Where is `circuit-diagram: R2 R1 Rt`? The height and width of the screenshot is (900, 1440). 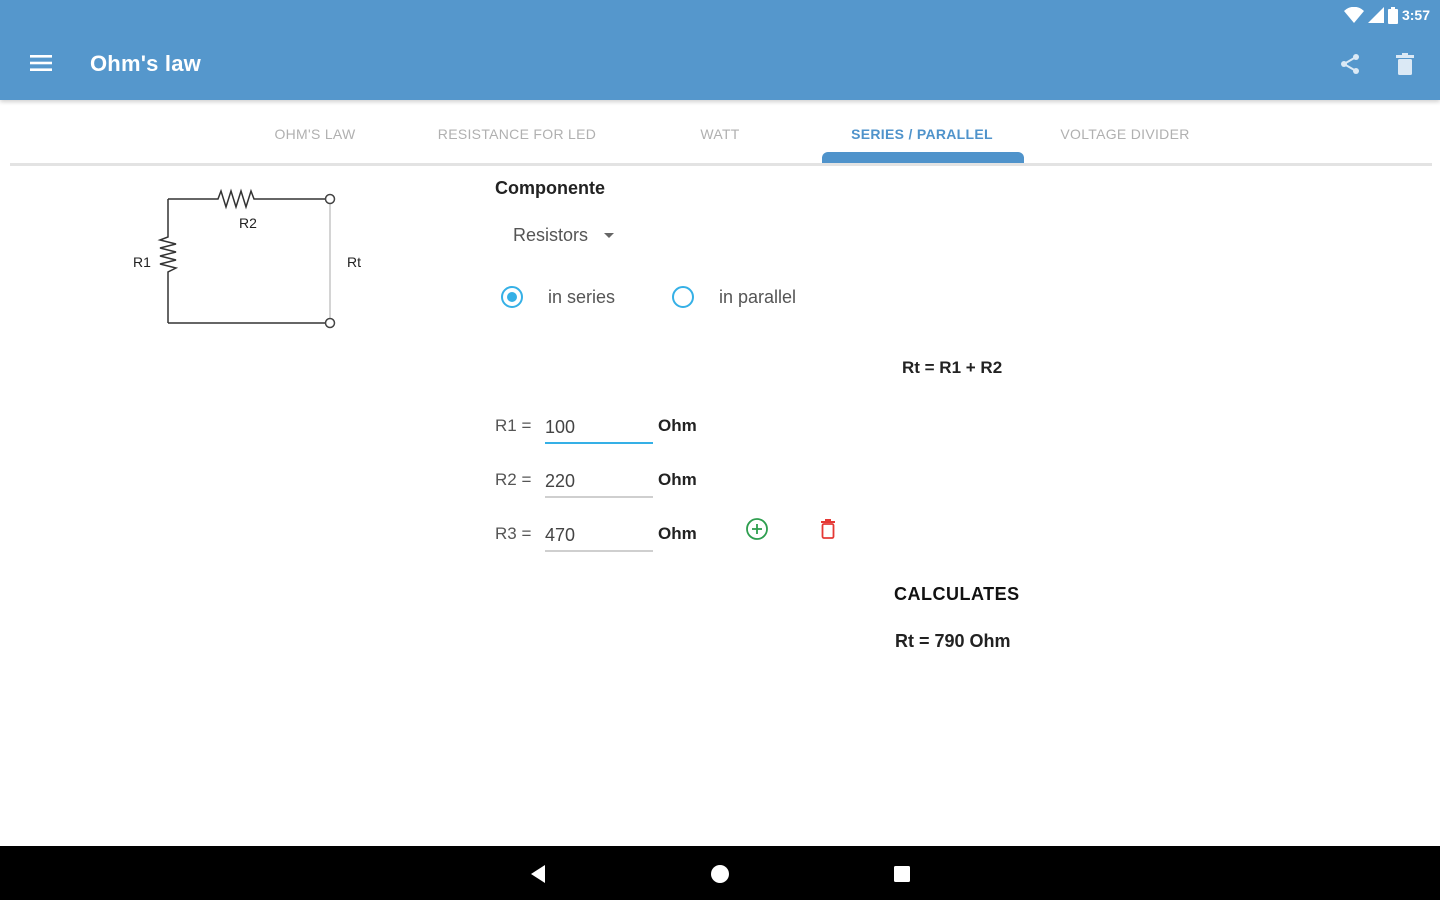
circuit-diagram: R2 R1 Rt is located at coordinates (250, 260).